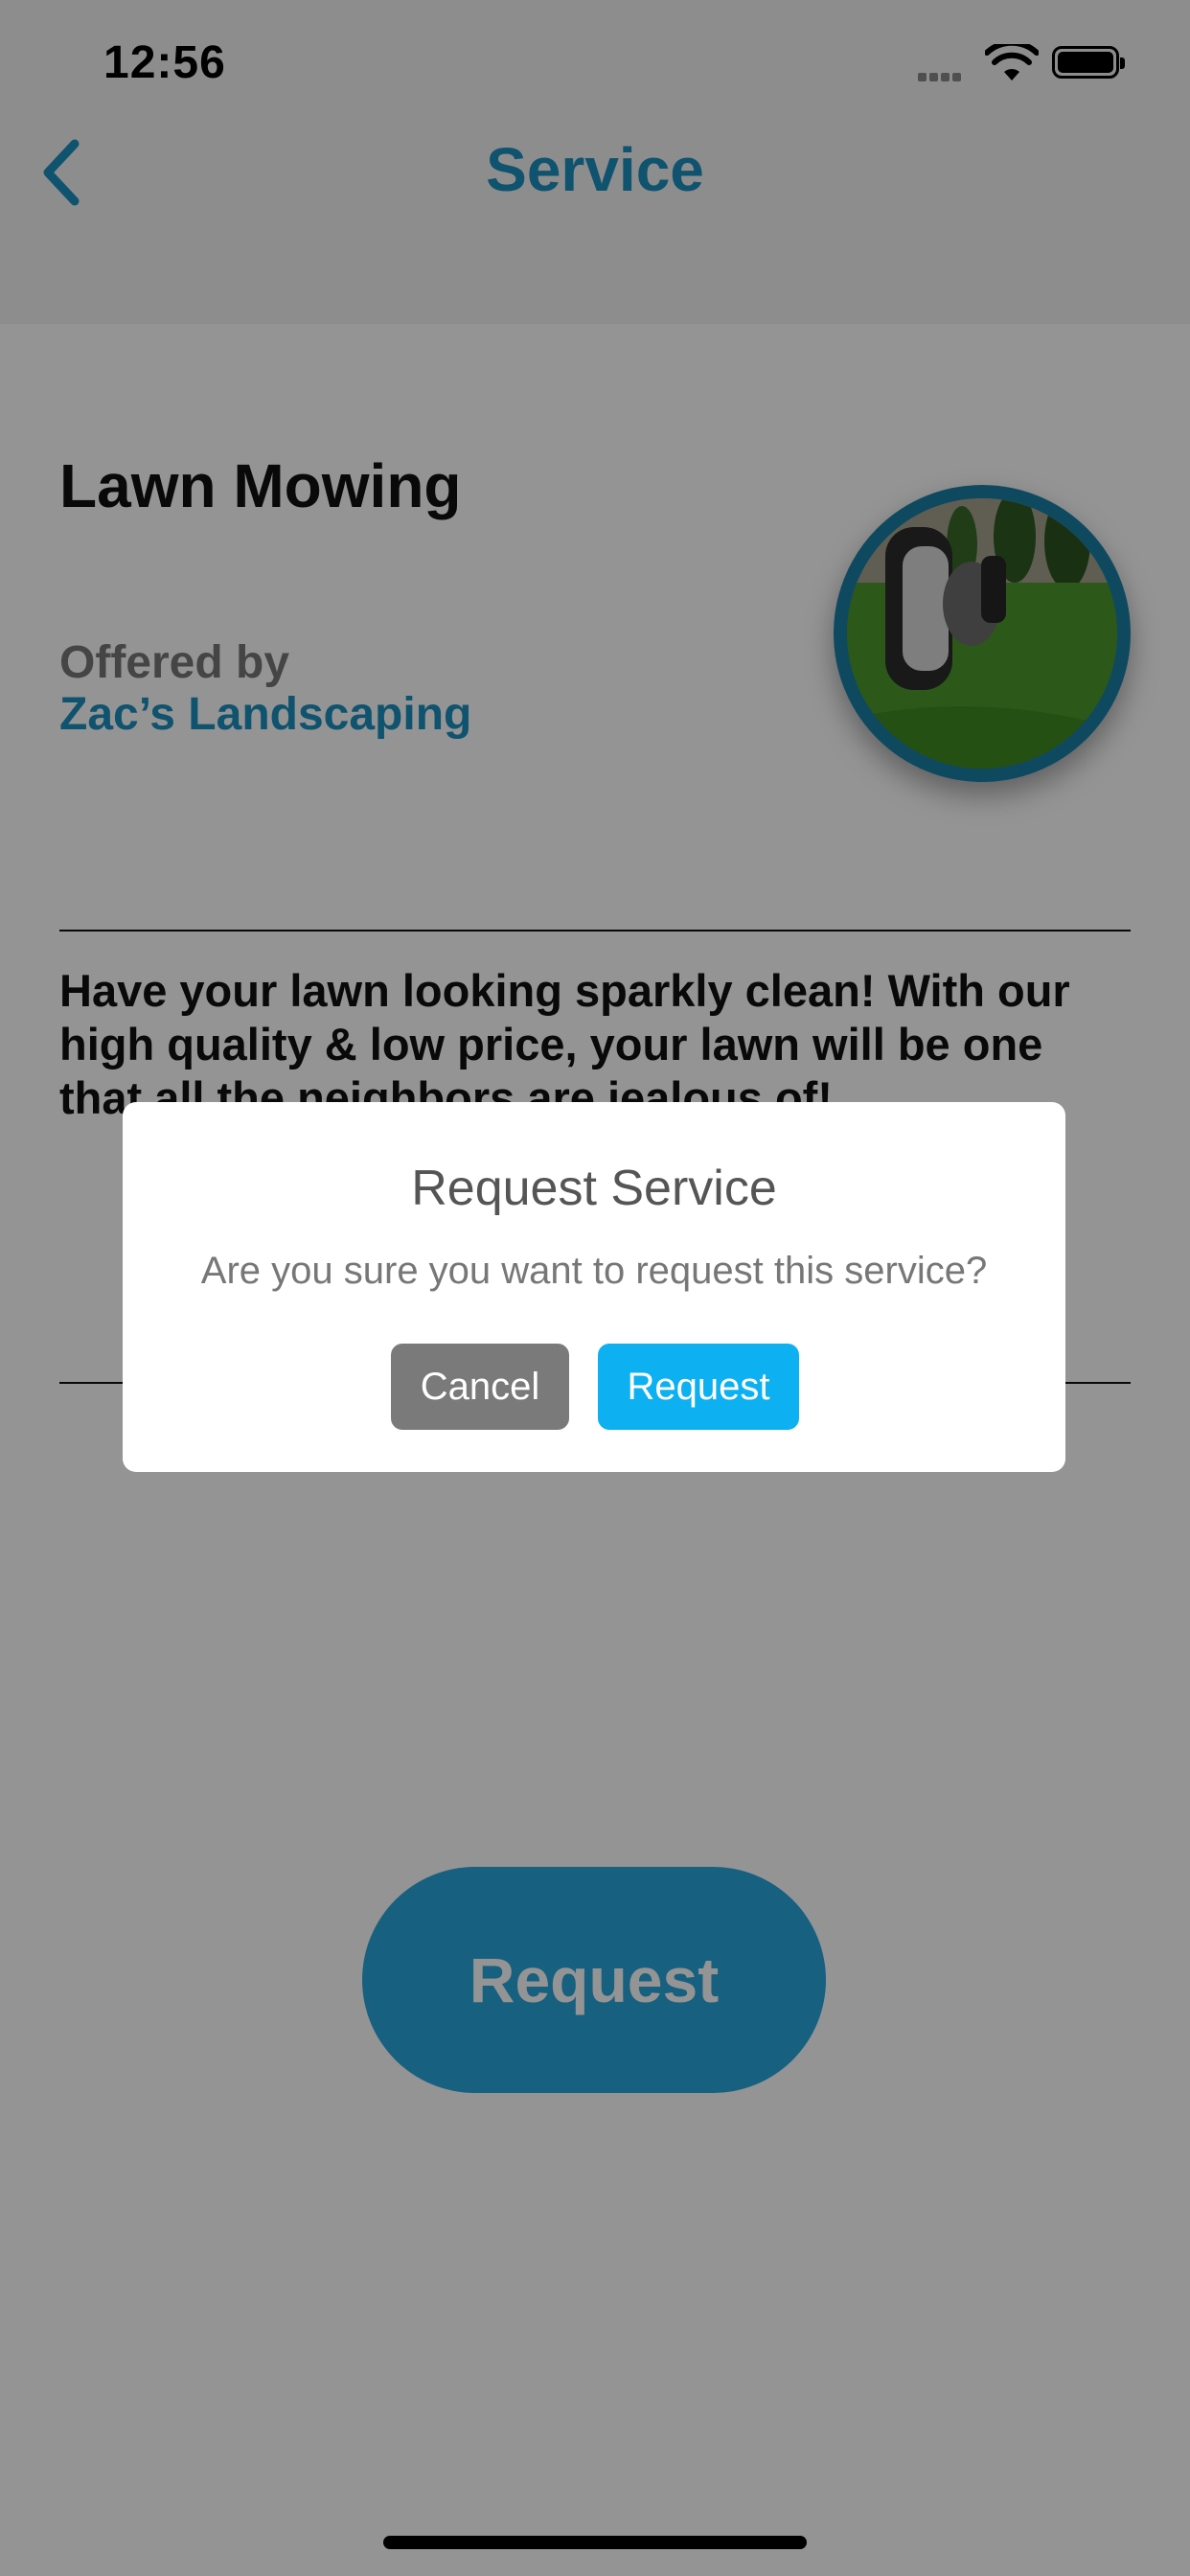 This screenshot has height=2576, width=1190. I want to click on cancel-button: Cancel, so click(480, 1387).